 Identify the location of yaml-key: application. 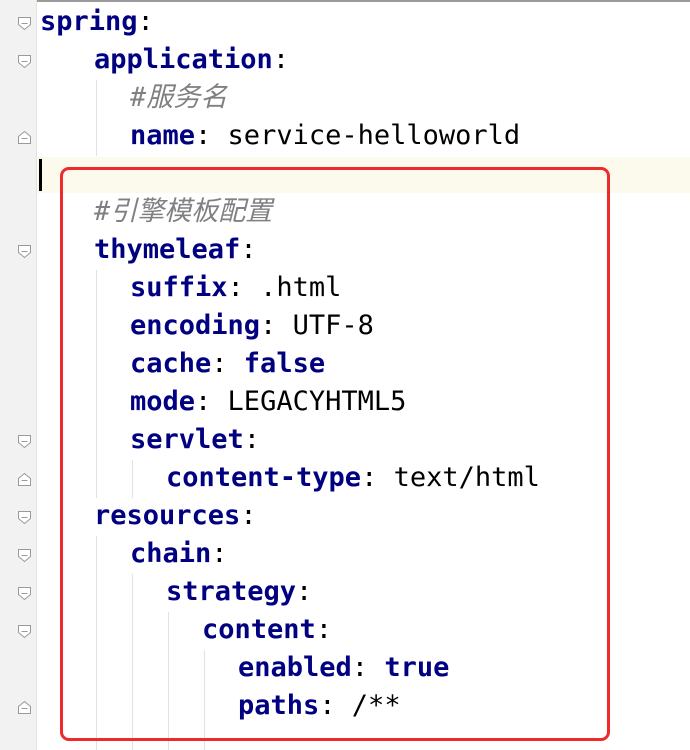
(183, 59).